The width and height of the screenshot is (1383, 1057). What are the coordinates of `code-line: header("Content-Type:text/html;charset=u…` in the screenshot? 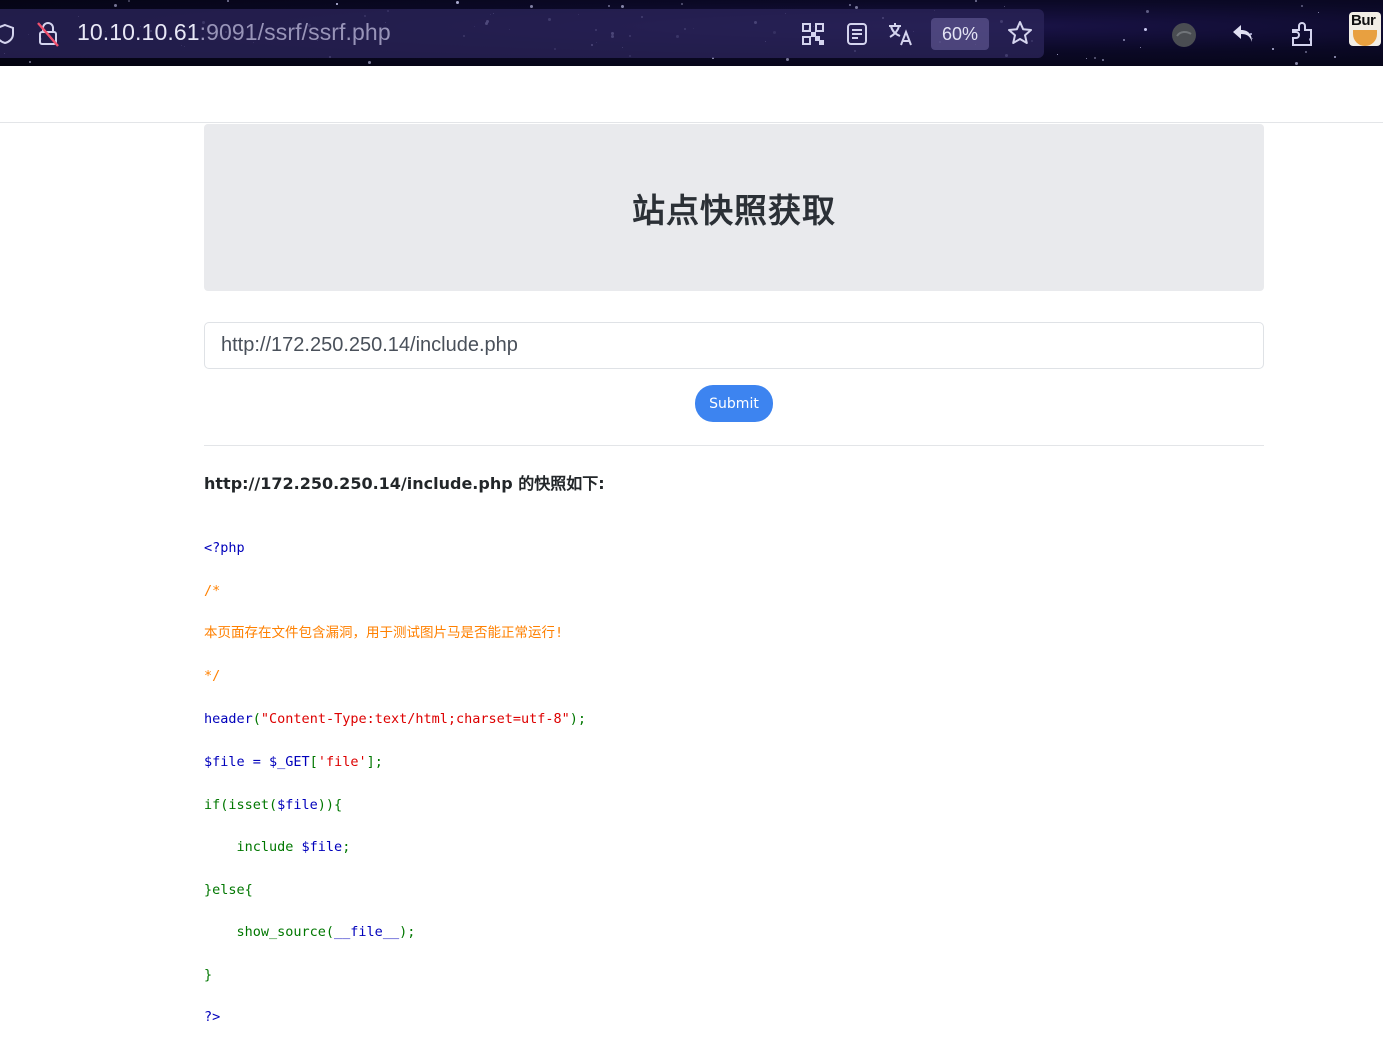 It's located at (395, 719).